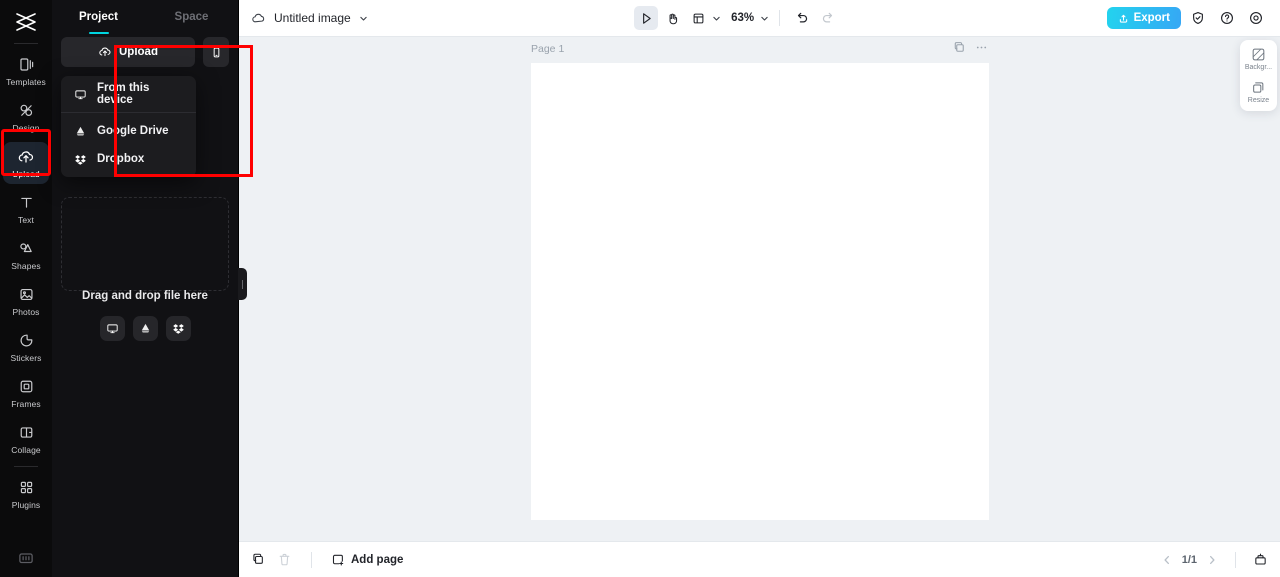 This screenshot has width=1280, height=577. I want to click on rail-divider, so click(26, 43).